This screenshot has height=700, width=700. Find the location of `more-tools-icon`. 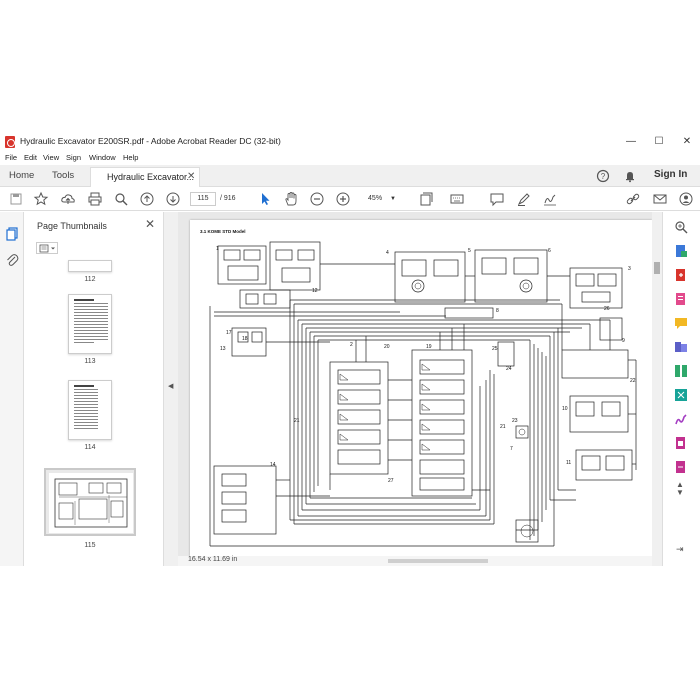

more-tools-icon is located at coordinates (681, 467).